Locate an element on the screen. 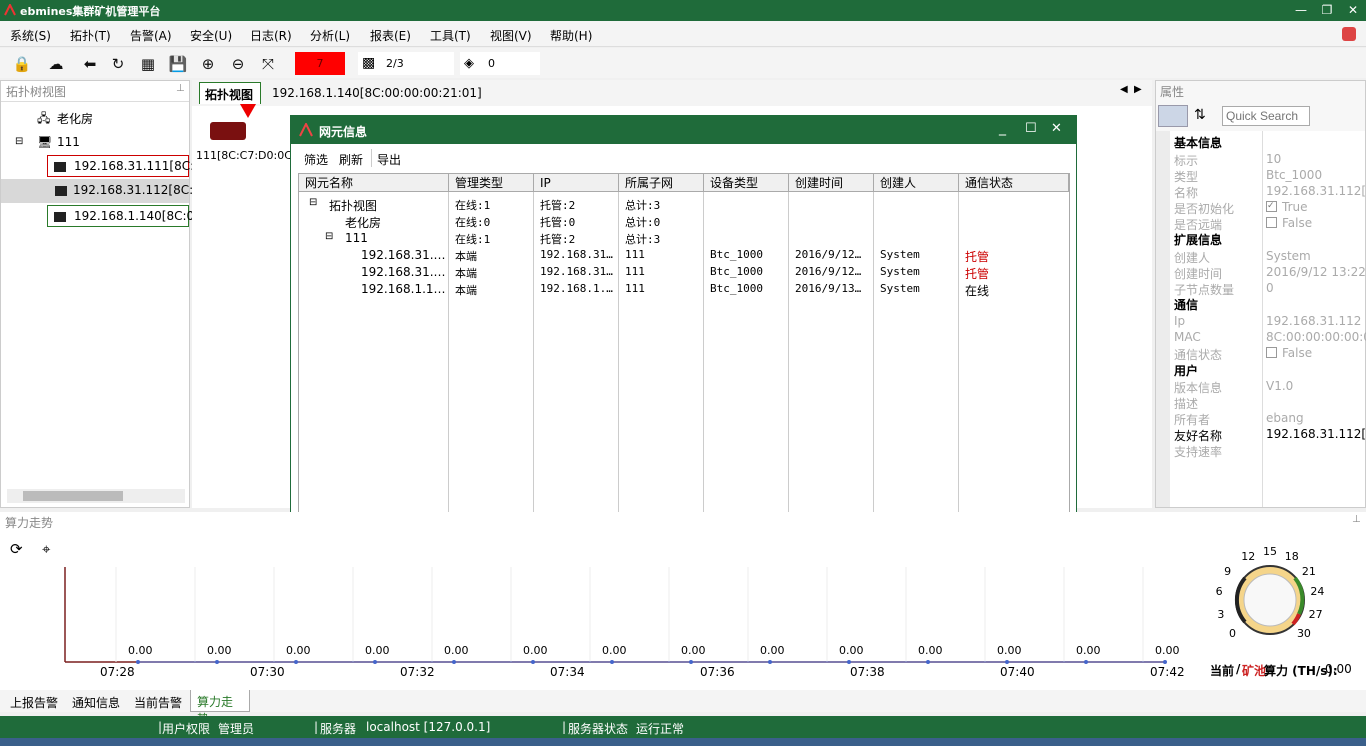  prop-key: Ip is located at coordinates (1180, 321).